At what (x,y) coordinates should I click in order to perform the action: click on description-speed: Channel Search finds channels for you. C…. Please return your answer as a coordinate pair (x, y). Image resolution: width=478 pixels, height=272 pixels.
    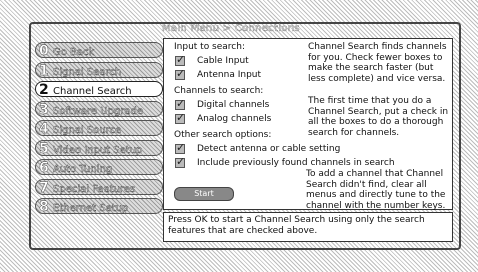
    Looking at the image, I should click on (377, 63).